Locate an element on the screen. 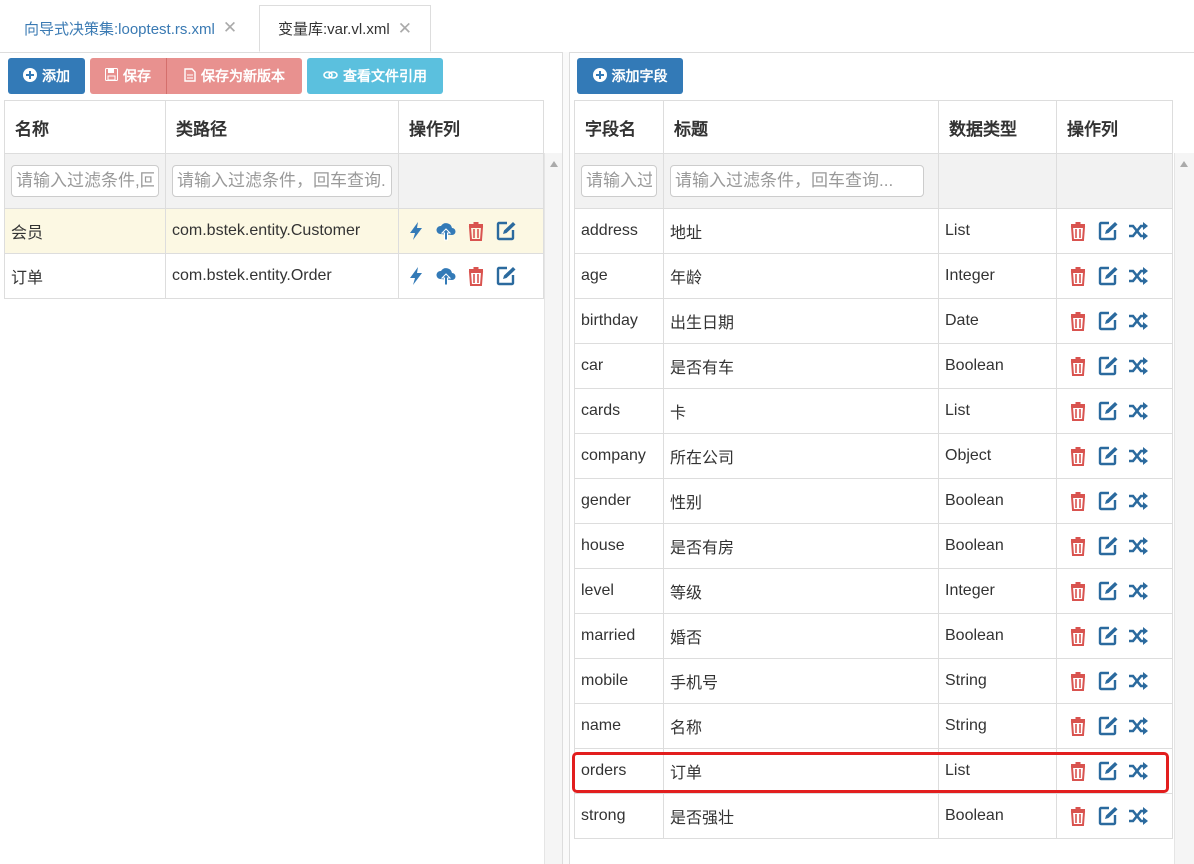 This screenshot has width=1194, height=864. floppy-icon is located at coordinates (111, 76).